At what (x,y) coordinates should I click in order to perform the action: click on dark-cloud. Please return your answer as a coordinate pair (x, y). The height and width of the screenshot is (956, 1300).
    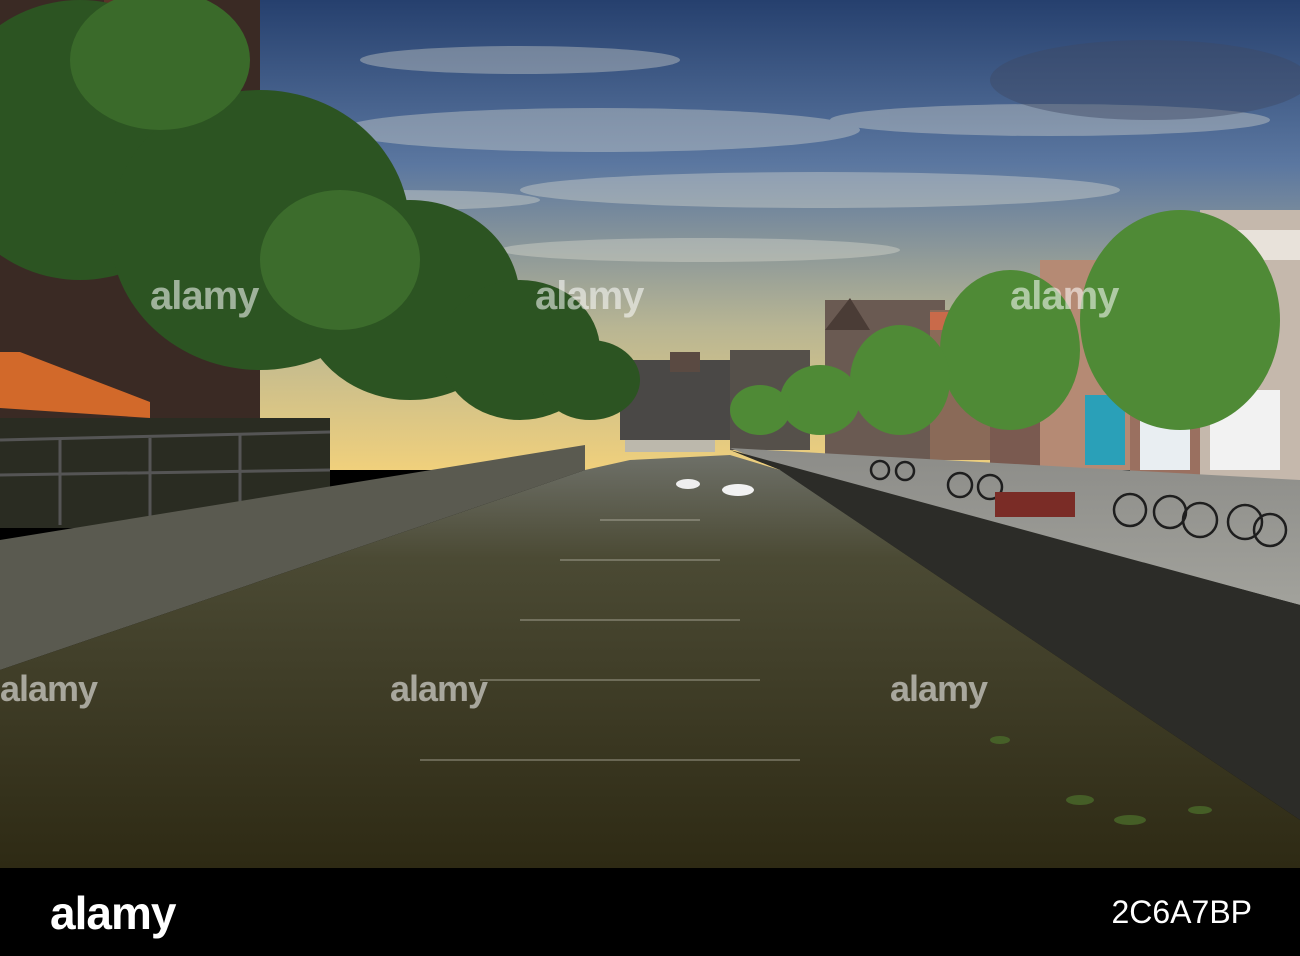
    Looking at the image, I should click on (1145, 80).